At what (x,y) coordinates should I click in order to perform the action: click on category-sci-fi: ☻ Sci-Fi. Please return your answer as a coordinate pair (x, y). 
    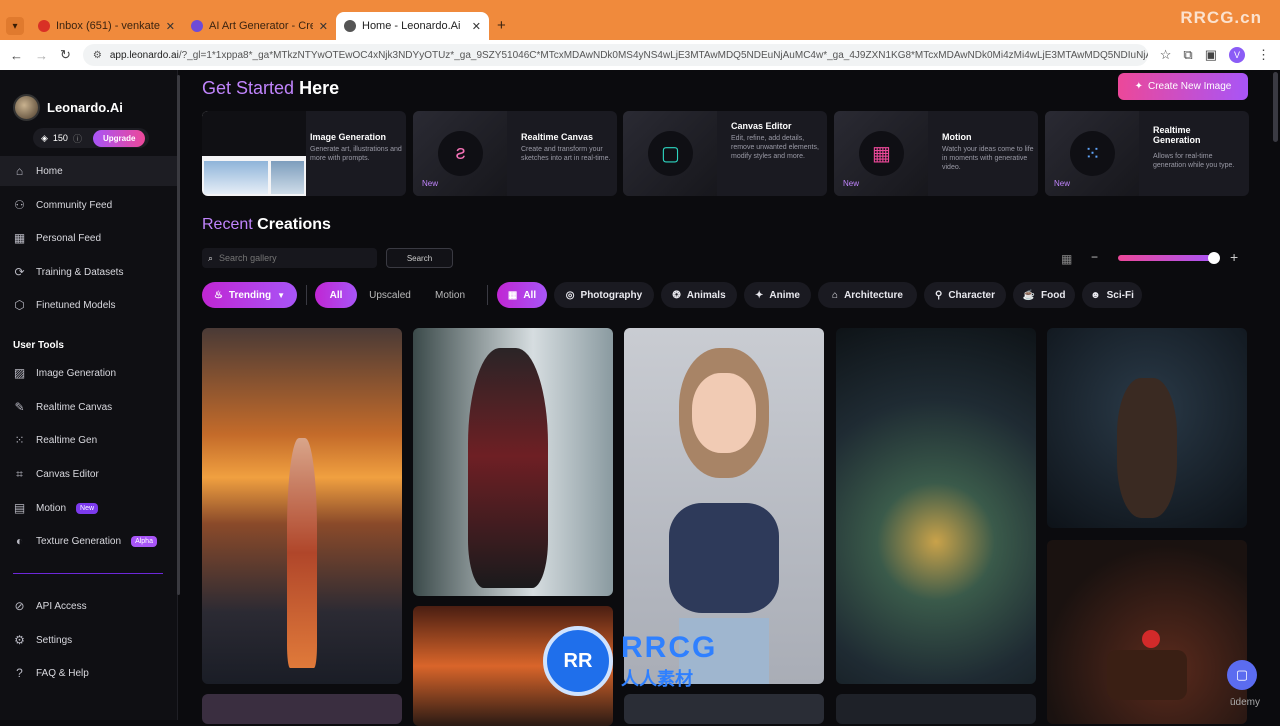
    Looking at the image, I should click on (1112, 295).